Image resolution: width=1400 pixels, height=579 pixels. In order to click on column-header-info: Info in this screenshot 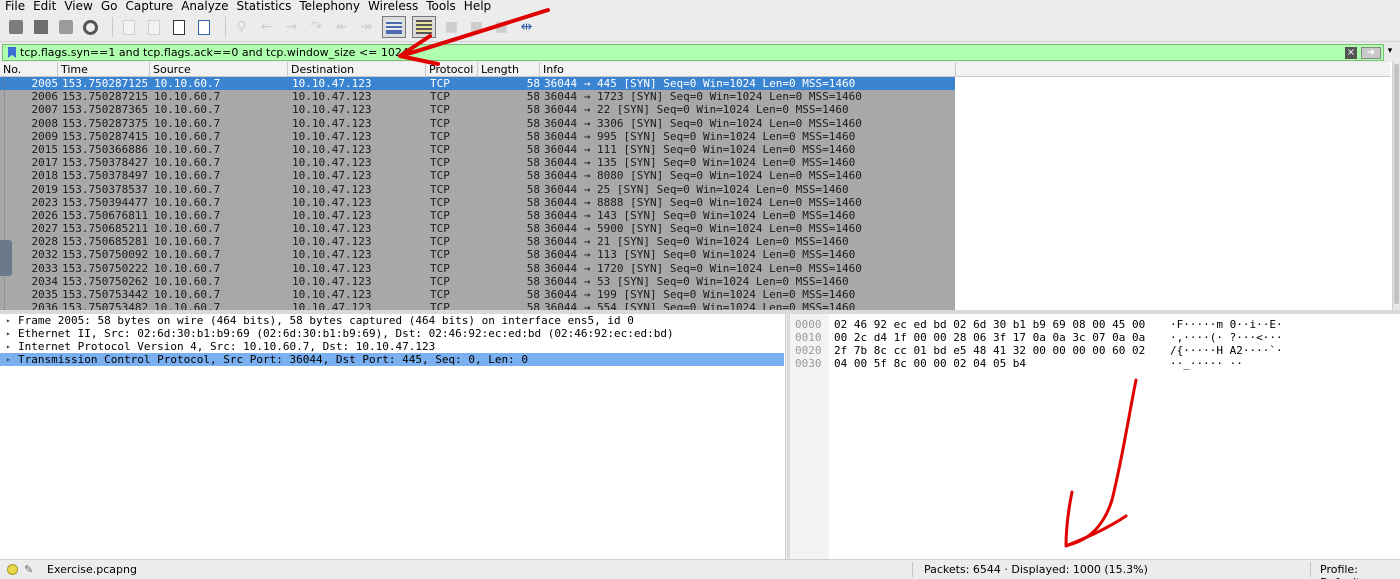, I will do `click(748, 69)`.